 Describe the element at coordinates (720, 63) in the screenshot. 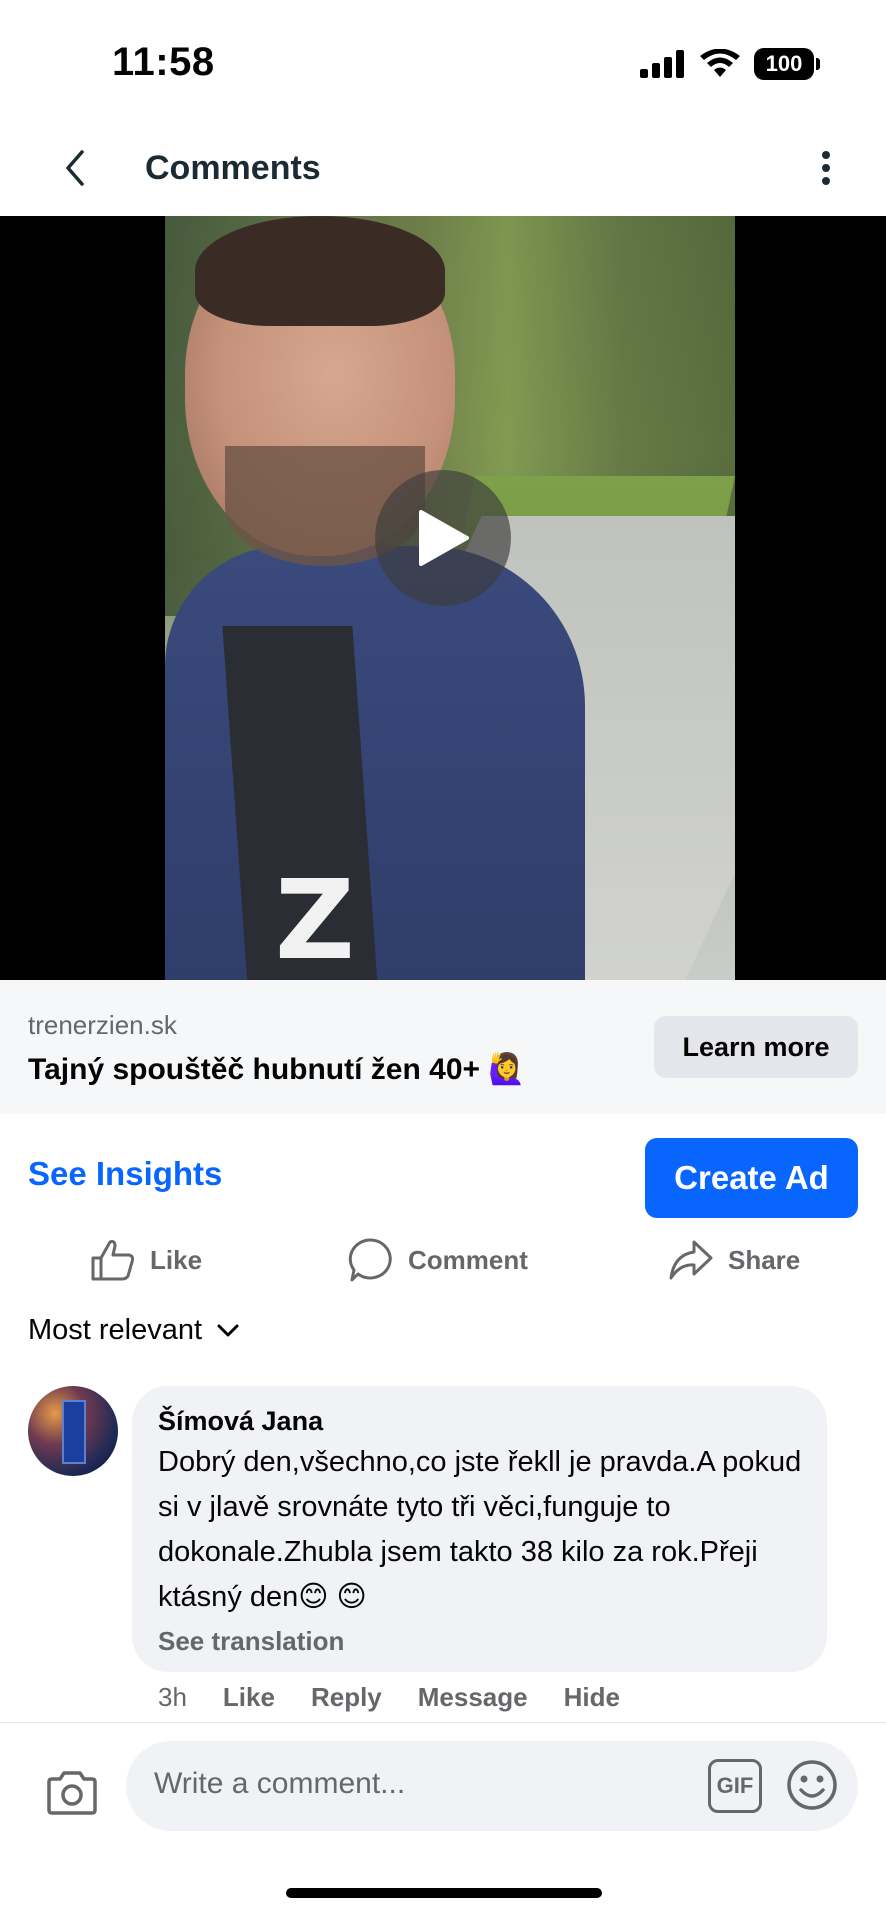

I see `wifi-icon` at that location.